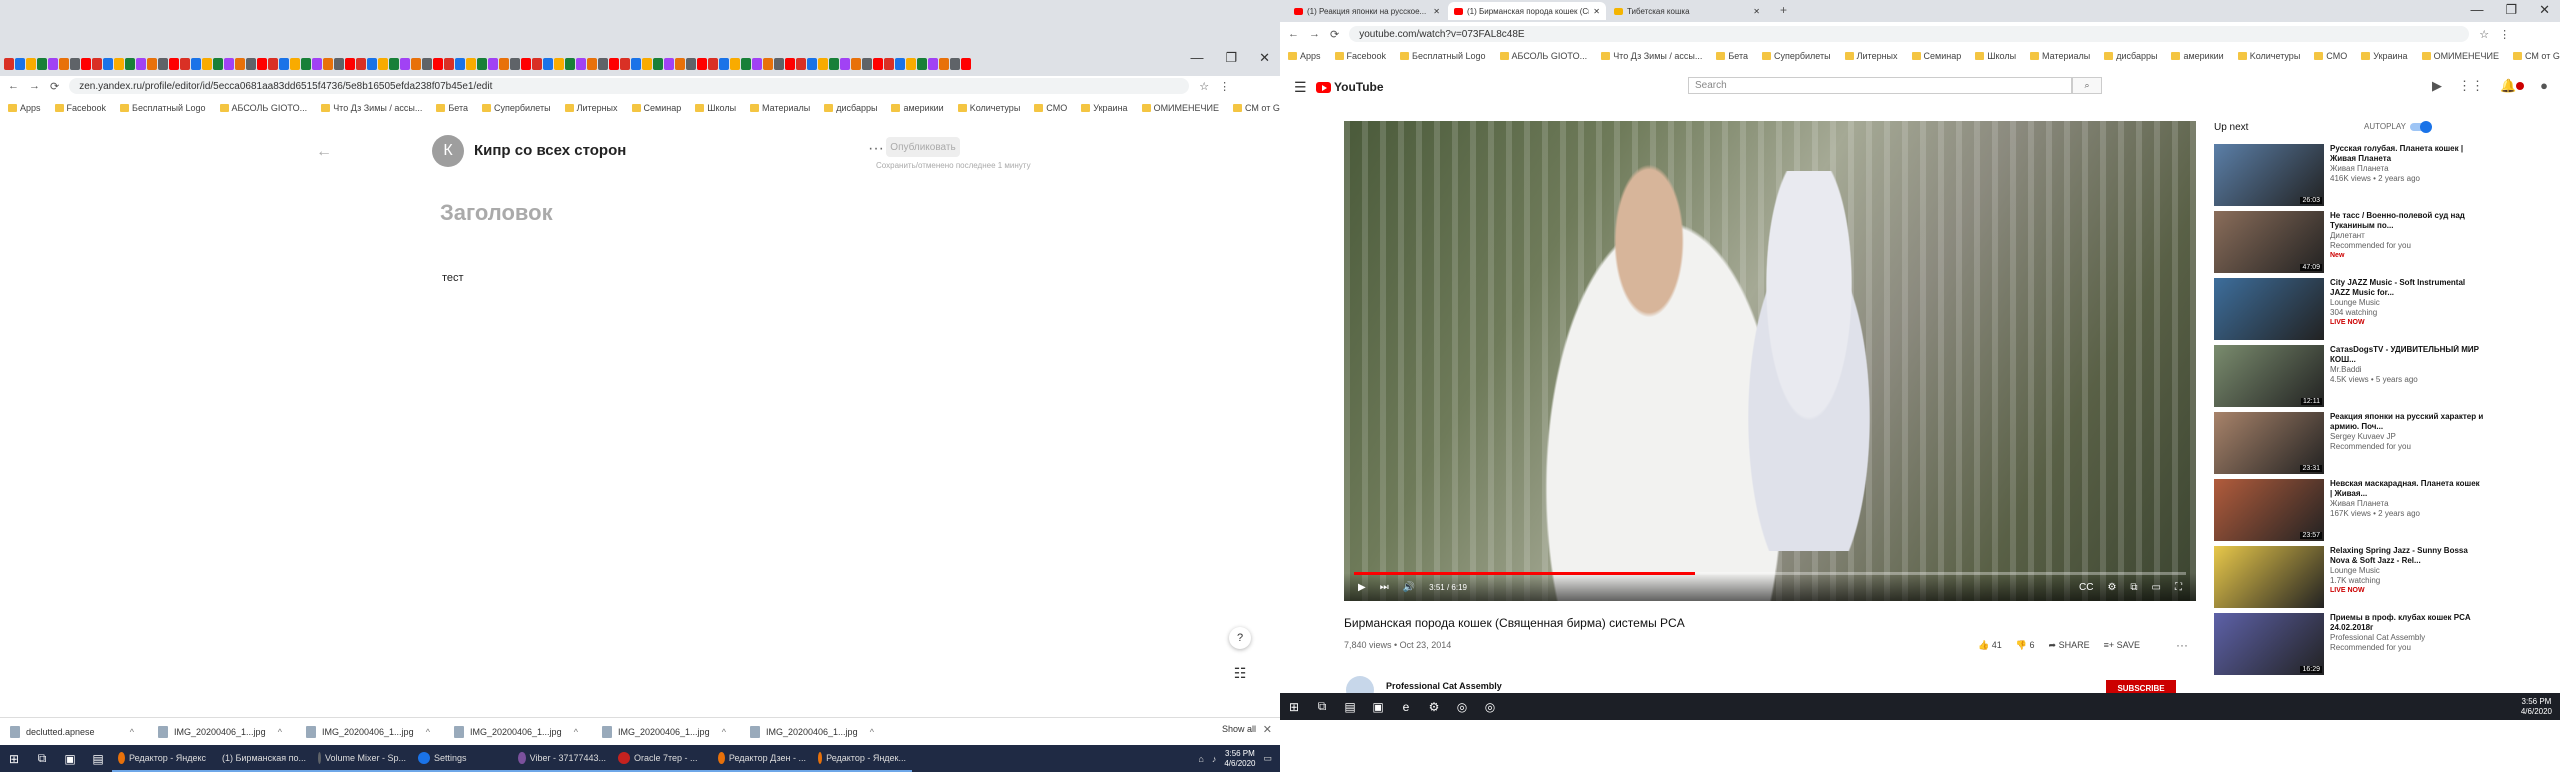 The height and width of the screenshot is (772, 2560). Describe the element at coordinates (452, 108) in the screenshot. I see `bookmark-item: Бета` at that location.